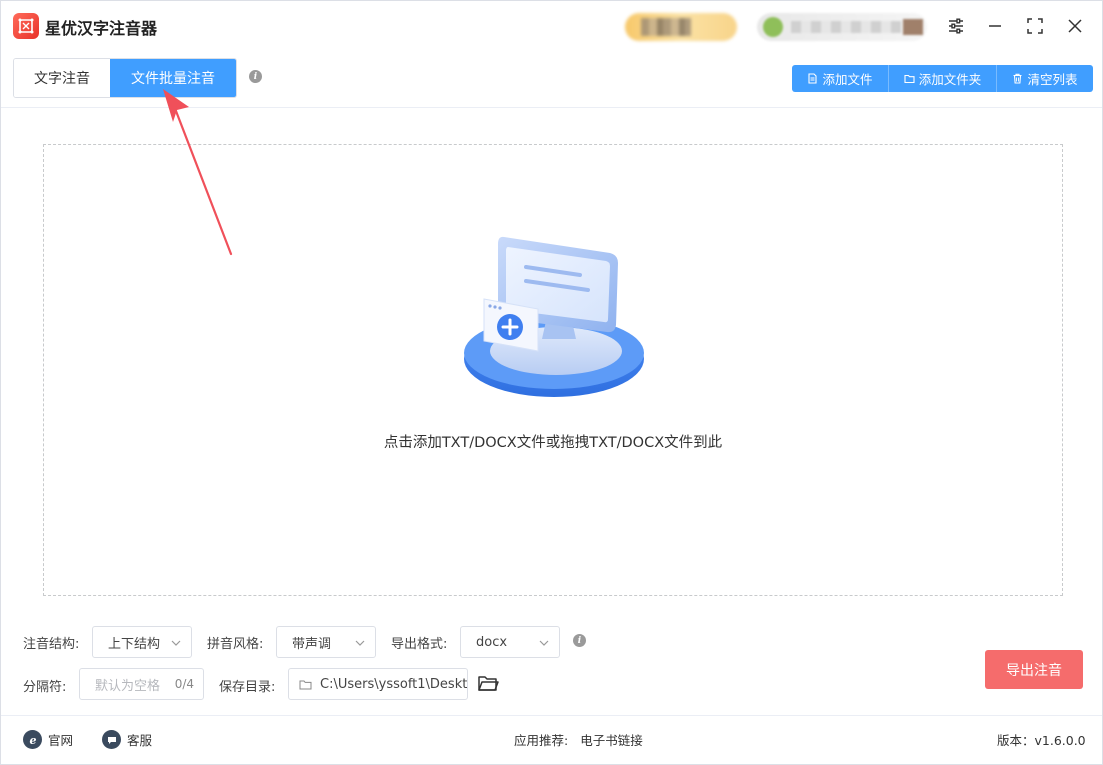  What do you see at coordinates (488, 683) in the screenshot?
I see `browse-folder-button` at bounding box center [488, 683].